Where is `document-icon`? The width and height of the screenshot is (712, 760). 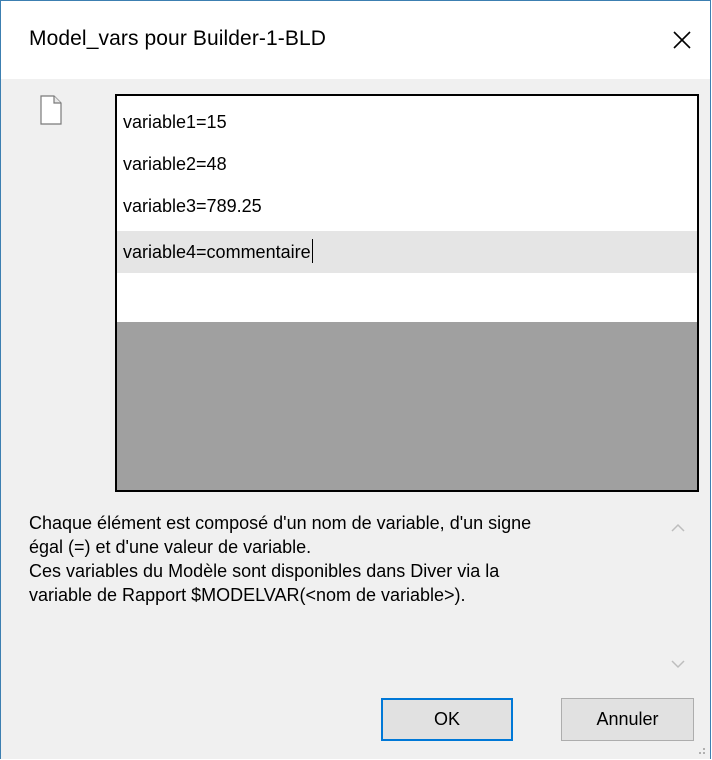
document-icon is located at coordinates (51, 110).